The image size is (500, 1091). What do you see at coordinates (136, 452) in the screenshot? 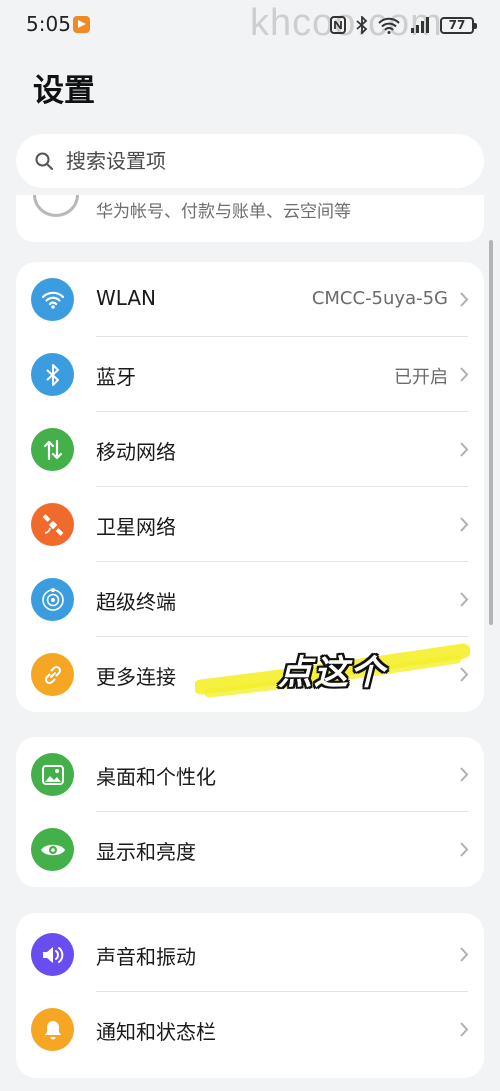
I see `row-label: 移动网络` at bounding box center [136, 452].